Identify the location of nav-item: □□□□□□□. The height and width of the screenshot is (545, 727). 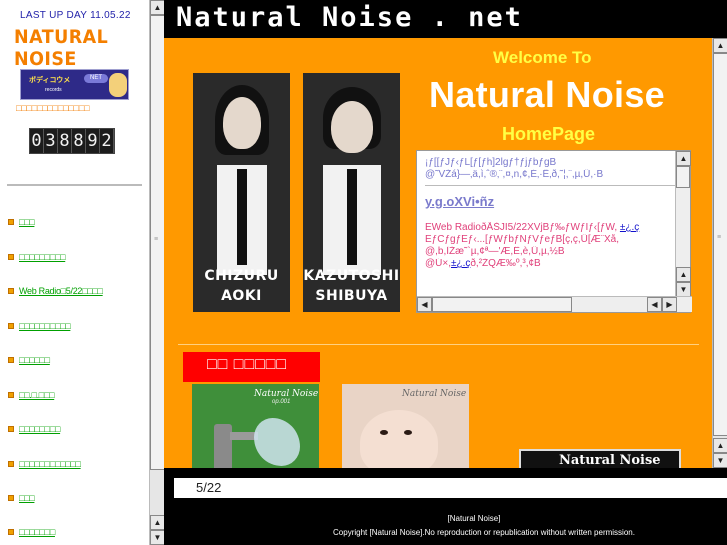
(31, 532).